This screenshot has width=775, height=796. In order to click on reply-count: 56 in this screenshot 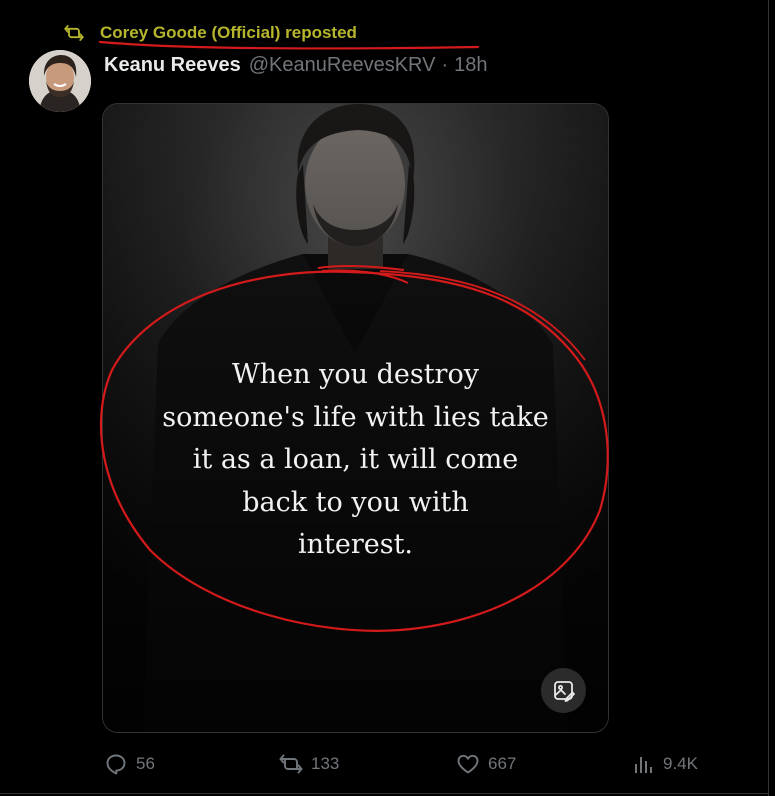, I will do `click(145, 763)`.